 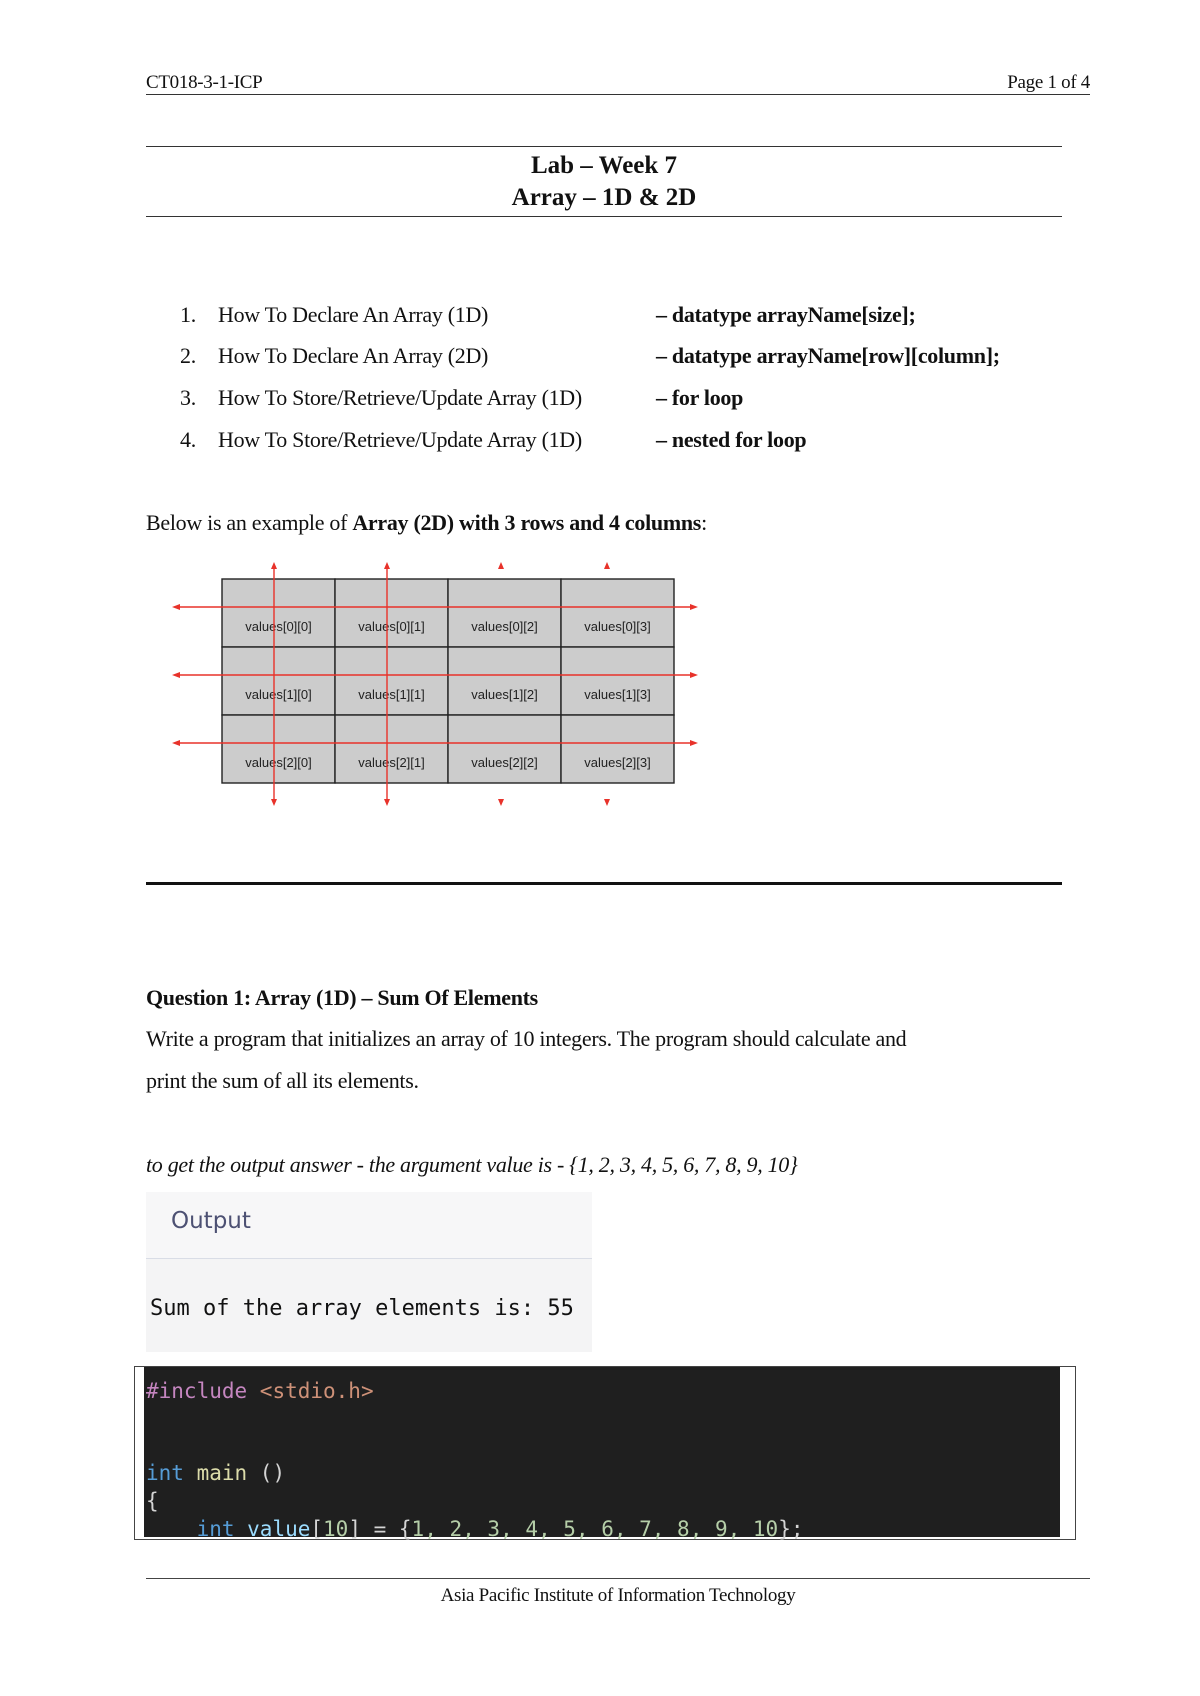 I want to click on code-function: main, so click(x=215, y=1473).